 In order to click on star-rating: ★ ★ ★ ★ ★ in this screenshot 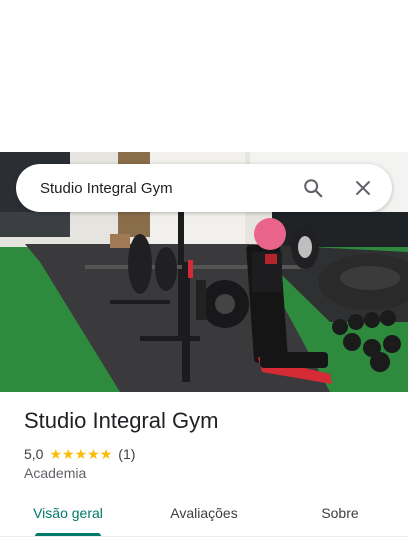, I will do `click(80, 454)`.